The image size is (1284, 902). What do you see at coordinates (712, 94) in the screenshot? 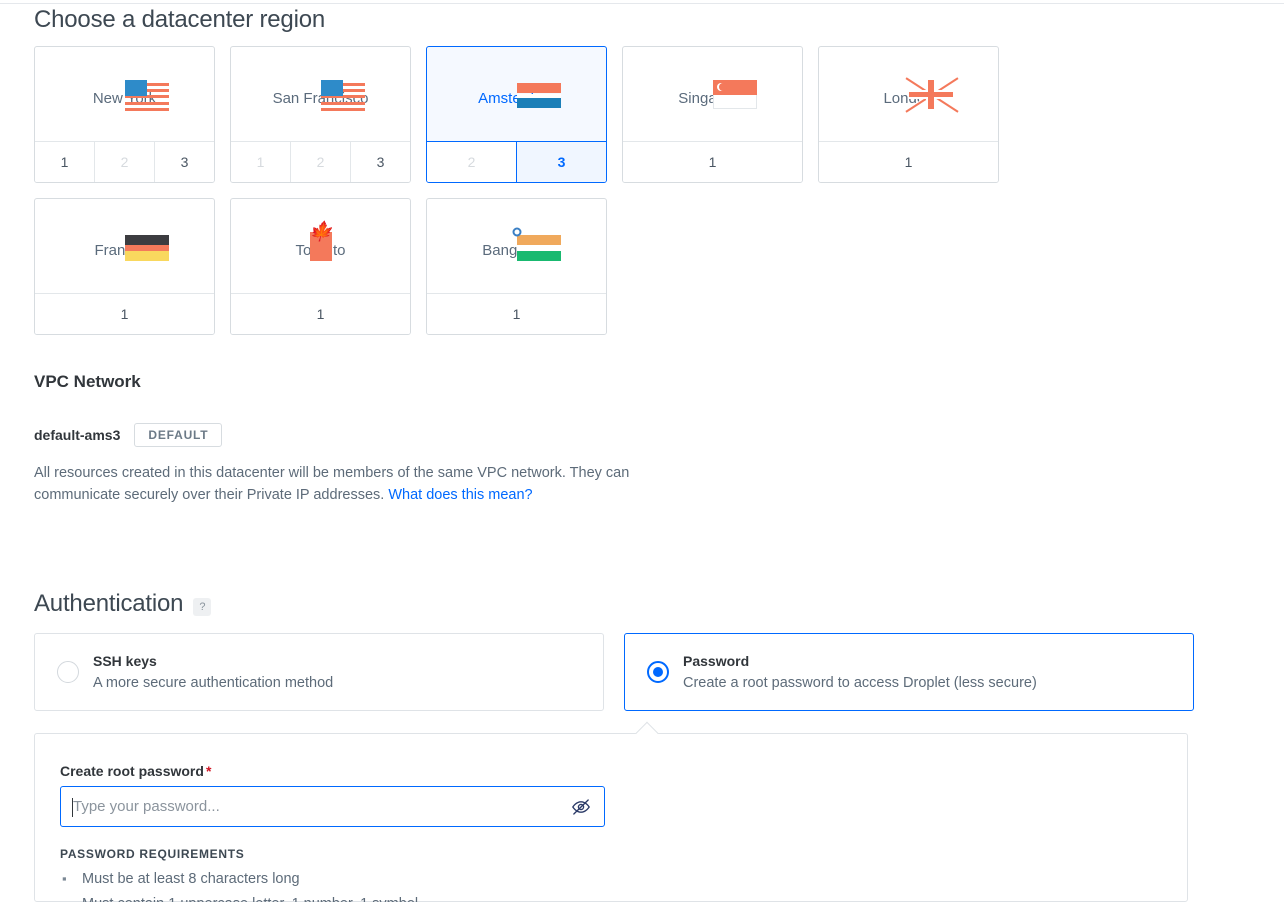
I see `region-card-header: Singapore` at bounding box center [712, 94].